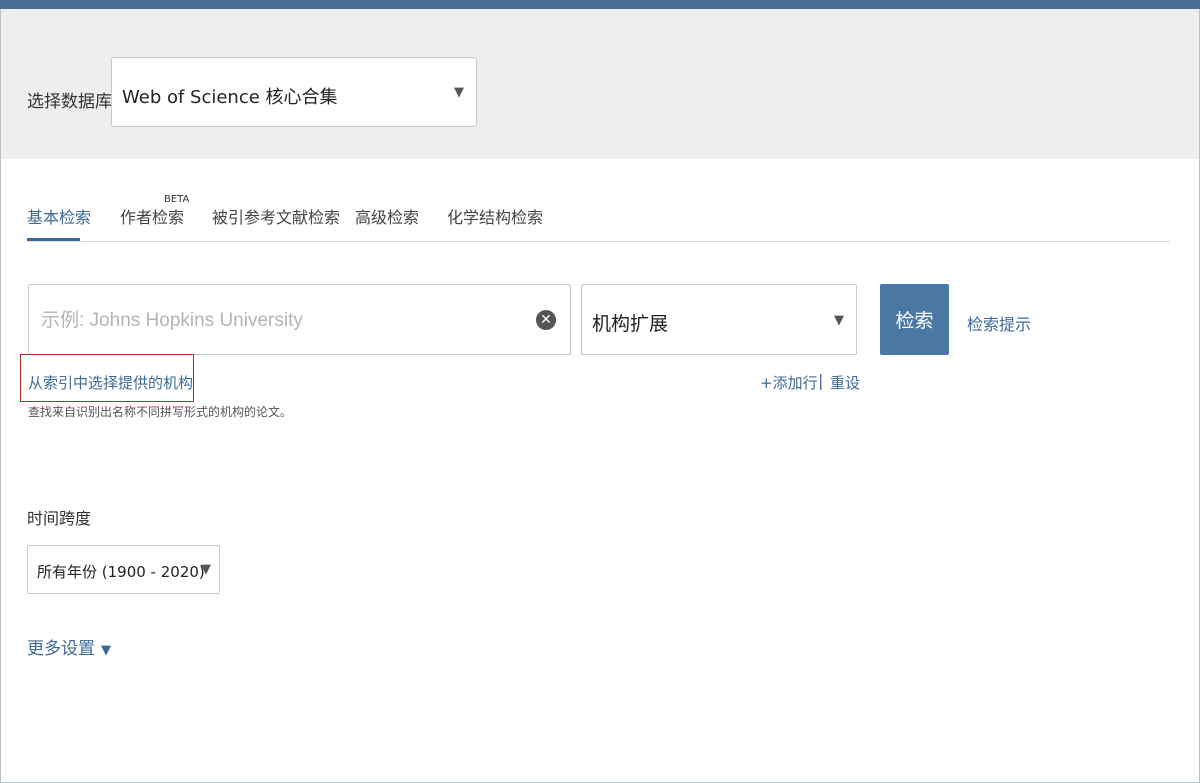  What do you see at coordinates (719, 319) in the screenshot?
I see `field-select: 机构扩展 ▼` at bounding box center [719, 319].